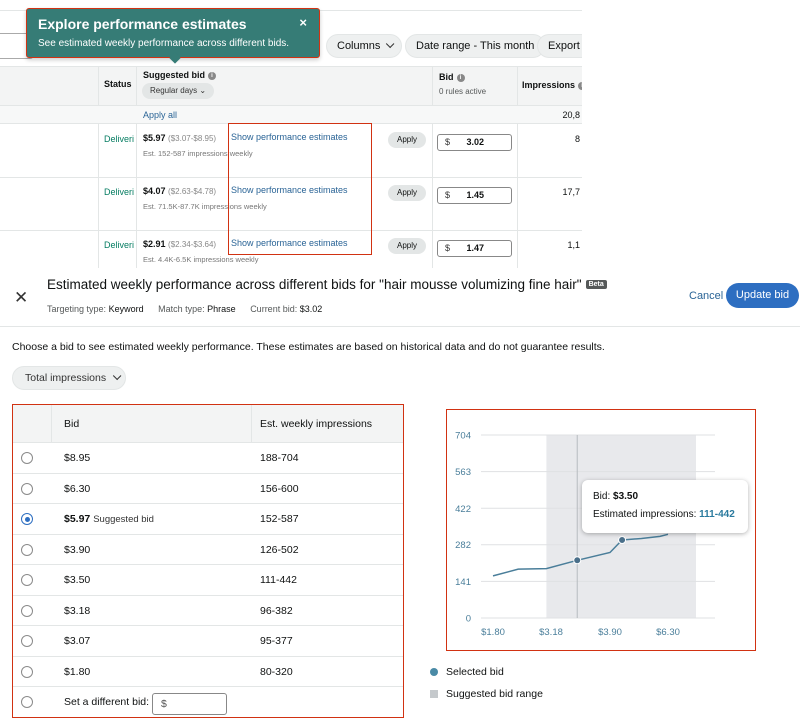 Image resolution: width=800 pixels, height=726 pixels. I want to click on y-tick-label: 141, so click(463, 582).